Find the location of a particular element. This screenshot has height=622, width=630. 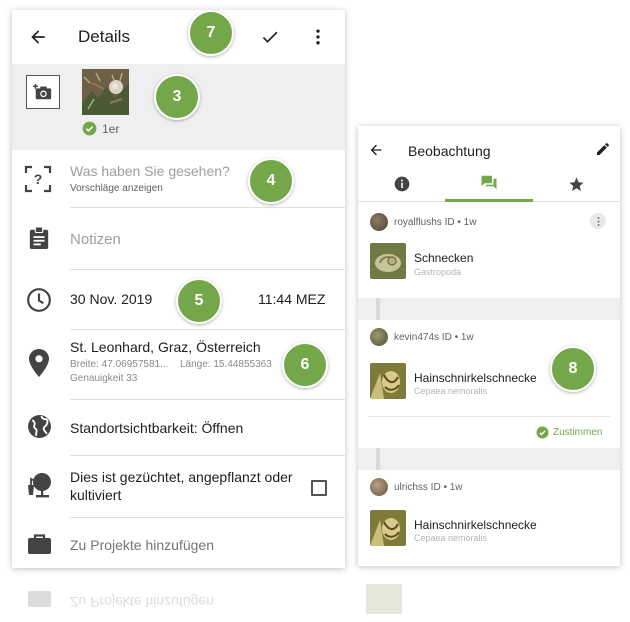

star-icon is located at coordinates (576, 183).